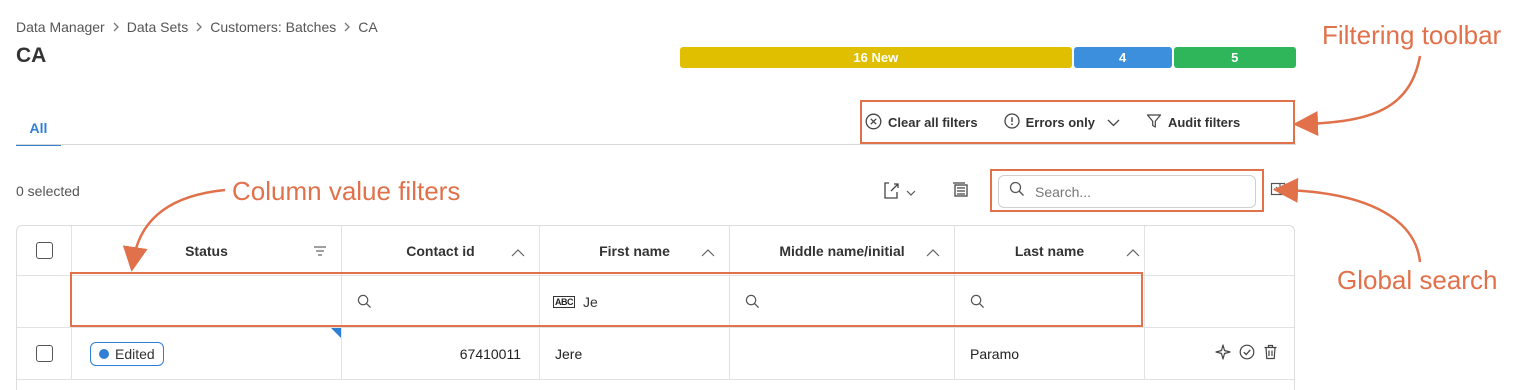 Image resolution: width=1528 pixels, height=390 pixels. I want to click on column-header-middle-name: Middle name/initial, so click(842, 250).